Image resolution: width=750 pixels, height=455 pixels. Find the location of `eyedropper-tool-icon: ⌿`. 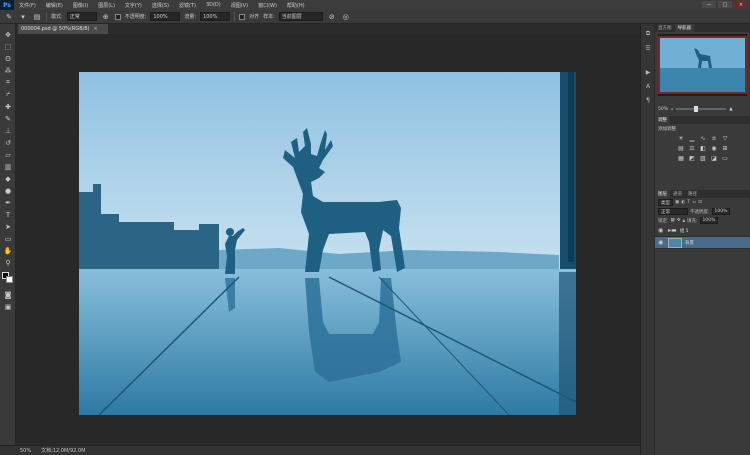

eyedropper-tool-icon: ⌿ is located at coordinates (8, 94).